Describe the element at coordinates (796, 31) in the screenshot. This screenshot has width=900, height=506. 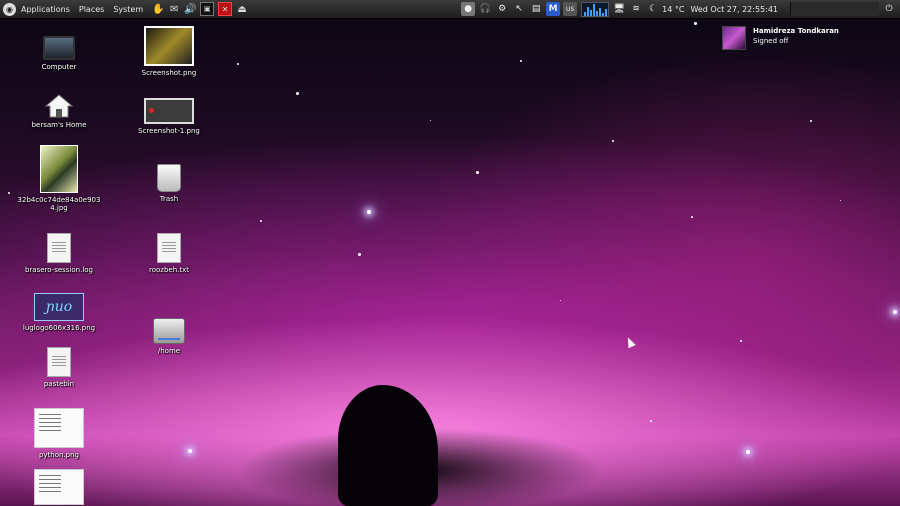
I see `notification-name: Hamidreza Tondkaran` at that location.